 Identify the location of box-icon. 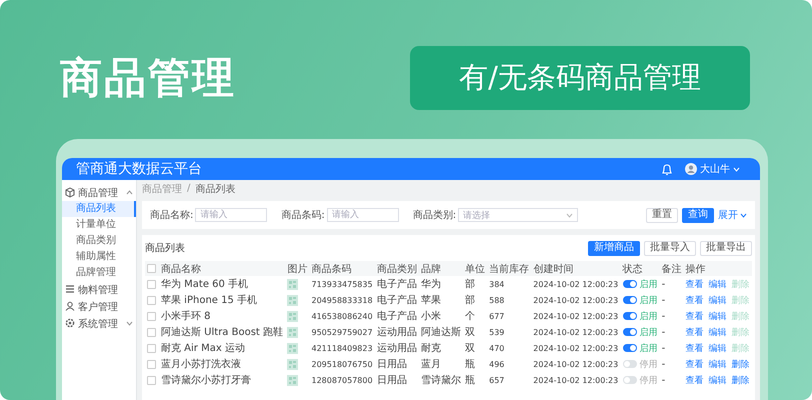
(70, 192).